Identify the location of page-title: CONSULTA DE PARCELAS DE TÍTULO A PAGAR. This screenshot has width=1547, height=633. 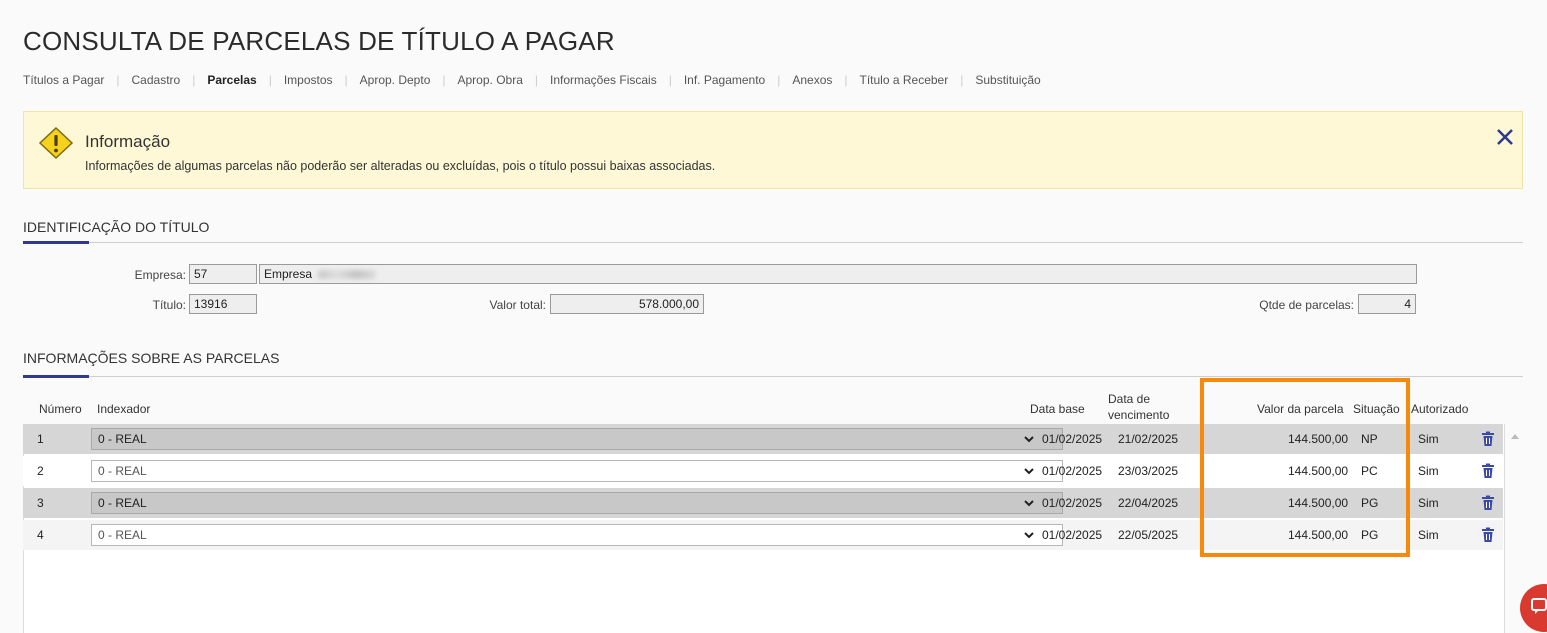
(319, 41).